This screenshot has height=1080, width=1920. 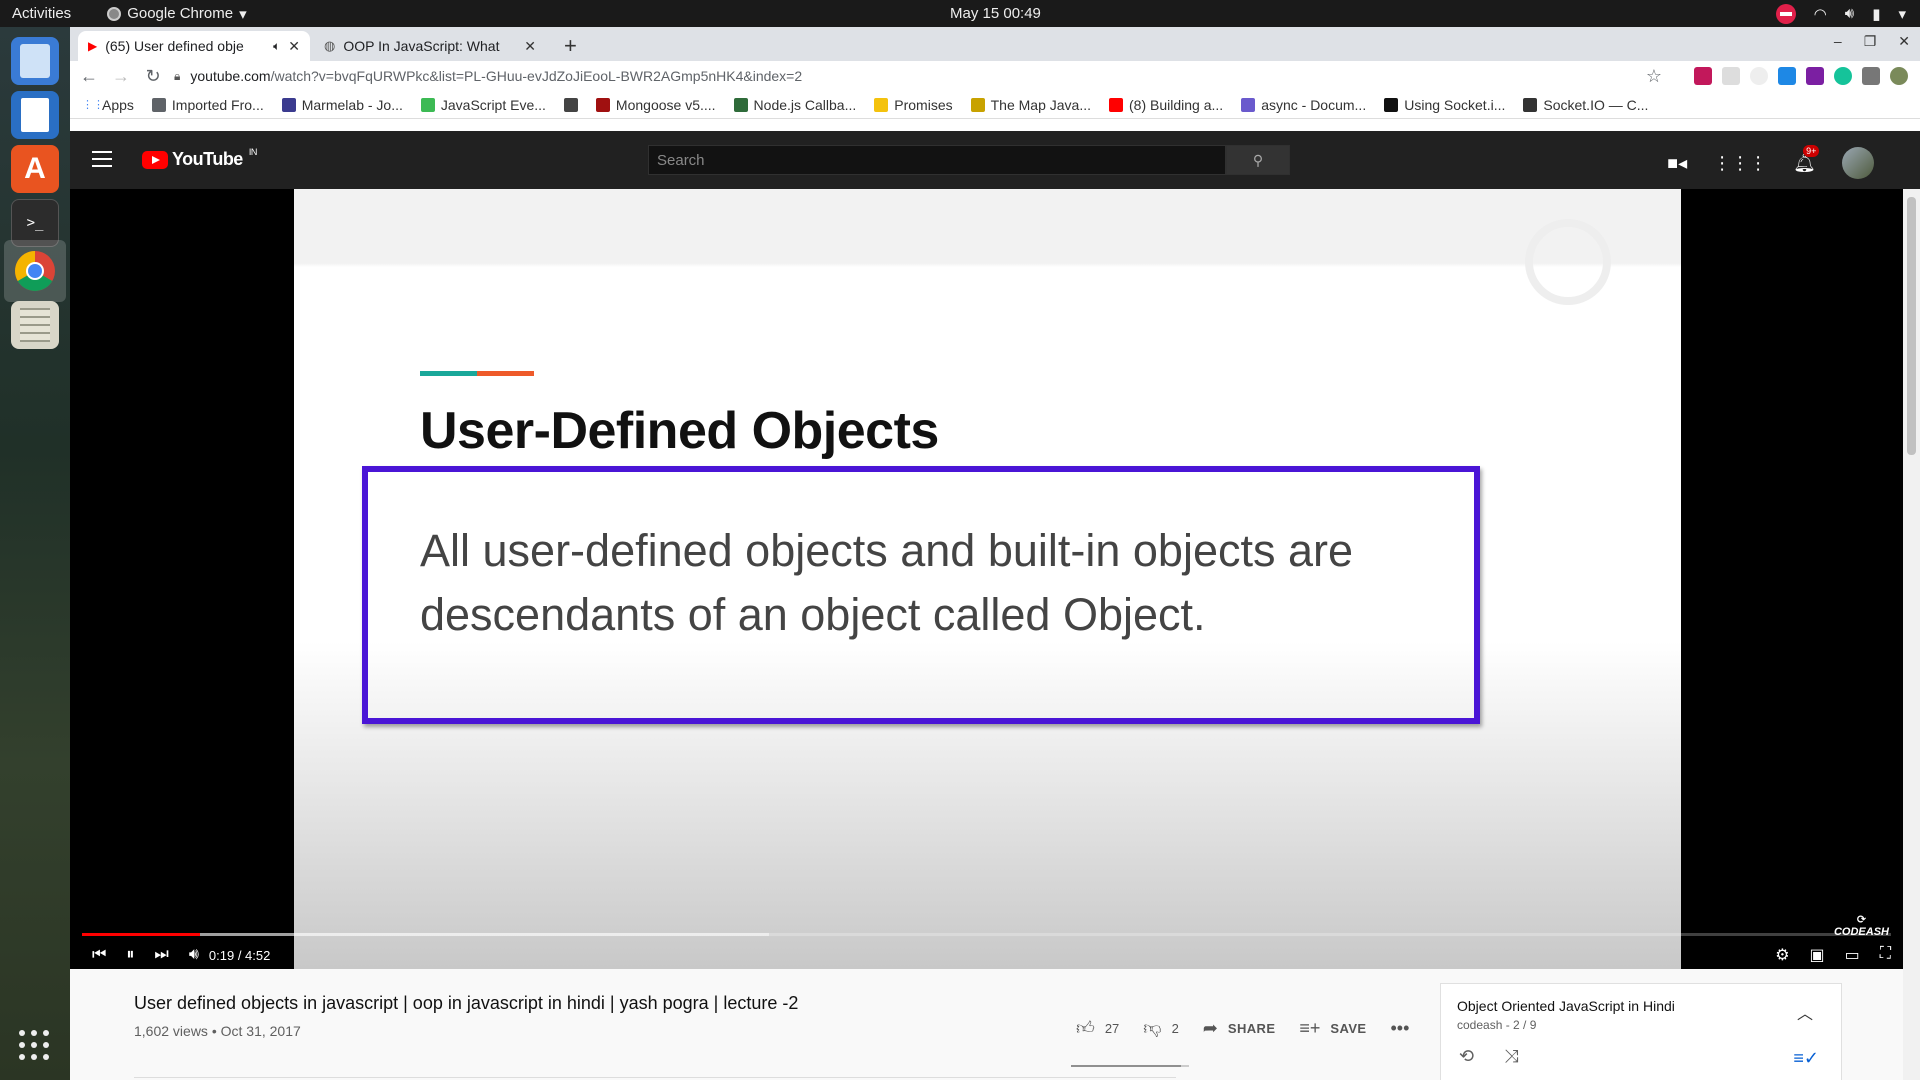 I want to click on volume-icon: 🔊︎, so click(x=194, y=955).